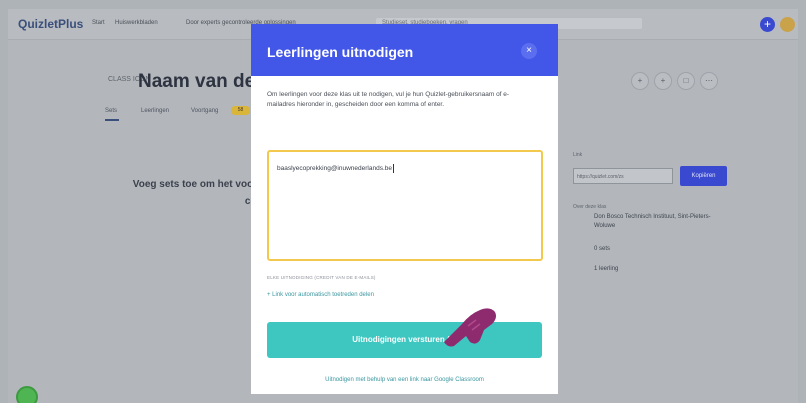 This screenshot has width=806, height=403. I want to click on invite-input-value: baaslyecoprekking@inuwnederlands.be, so click(335, 169).